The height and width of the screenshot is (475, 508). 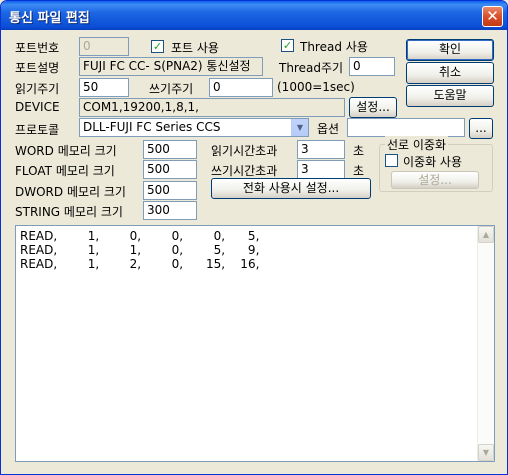 I want to click on device-label: DEVICE, so click(x=37, y=107).